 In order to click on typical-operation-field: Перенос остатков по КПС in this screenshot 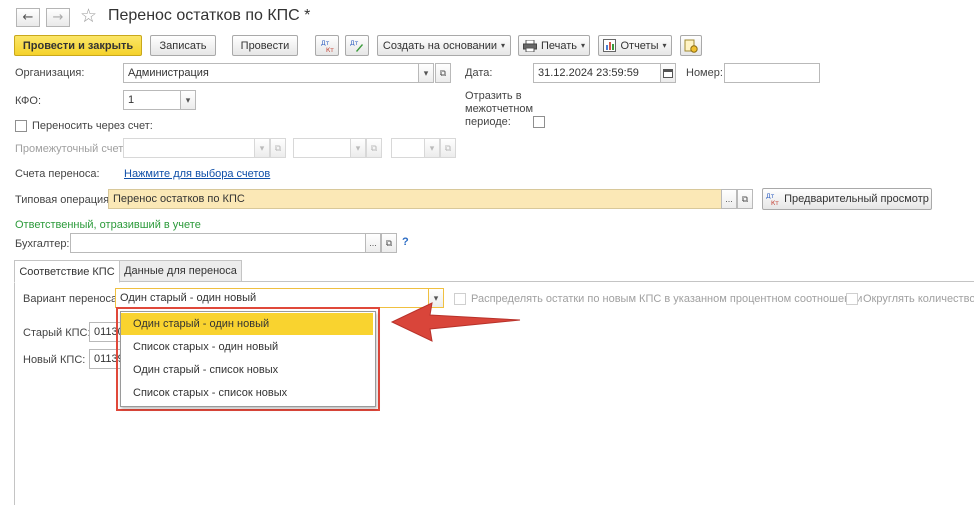, I will do `click(415, 199)`.